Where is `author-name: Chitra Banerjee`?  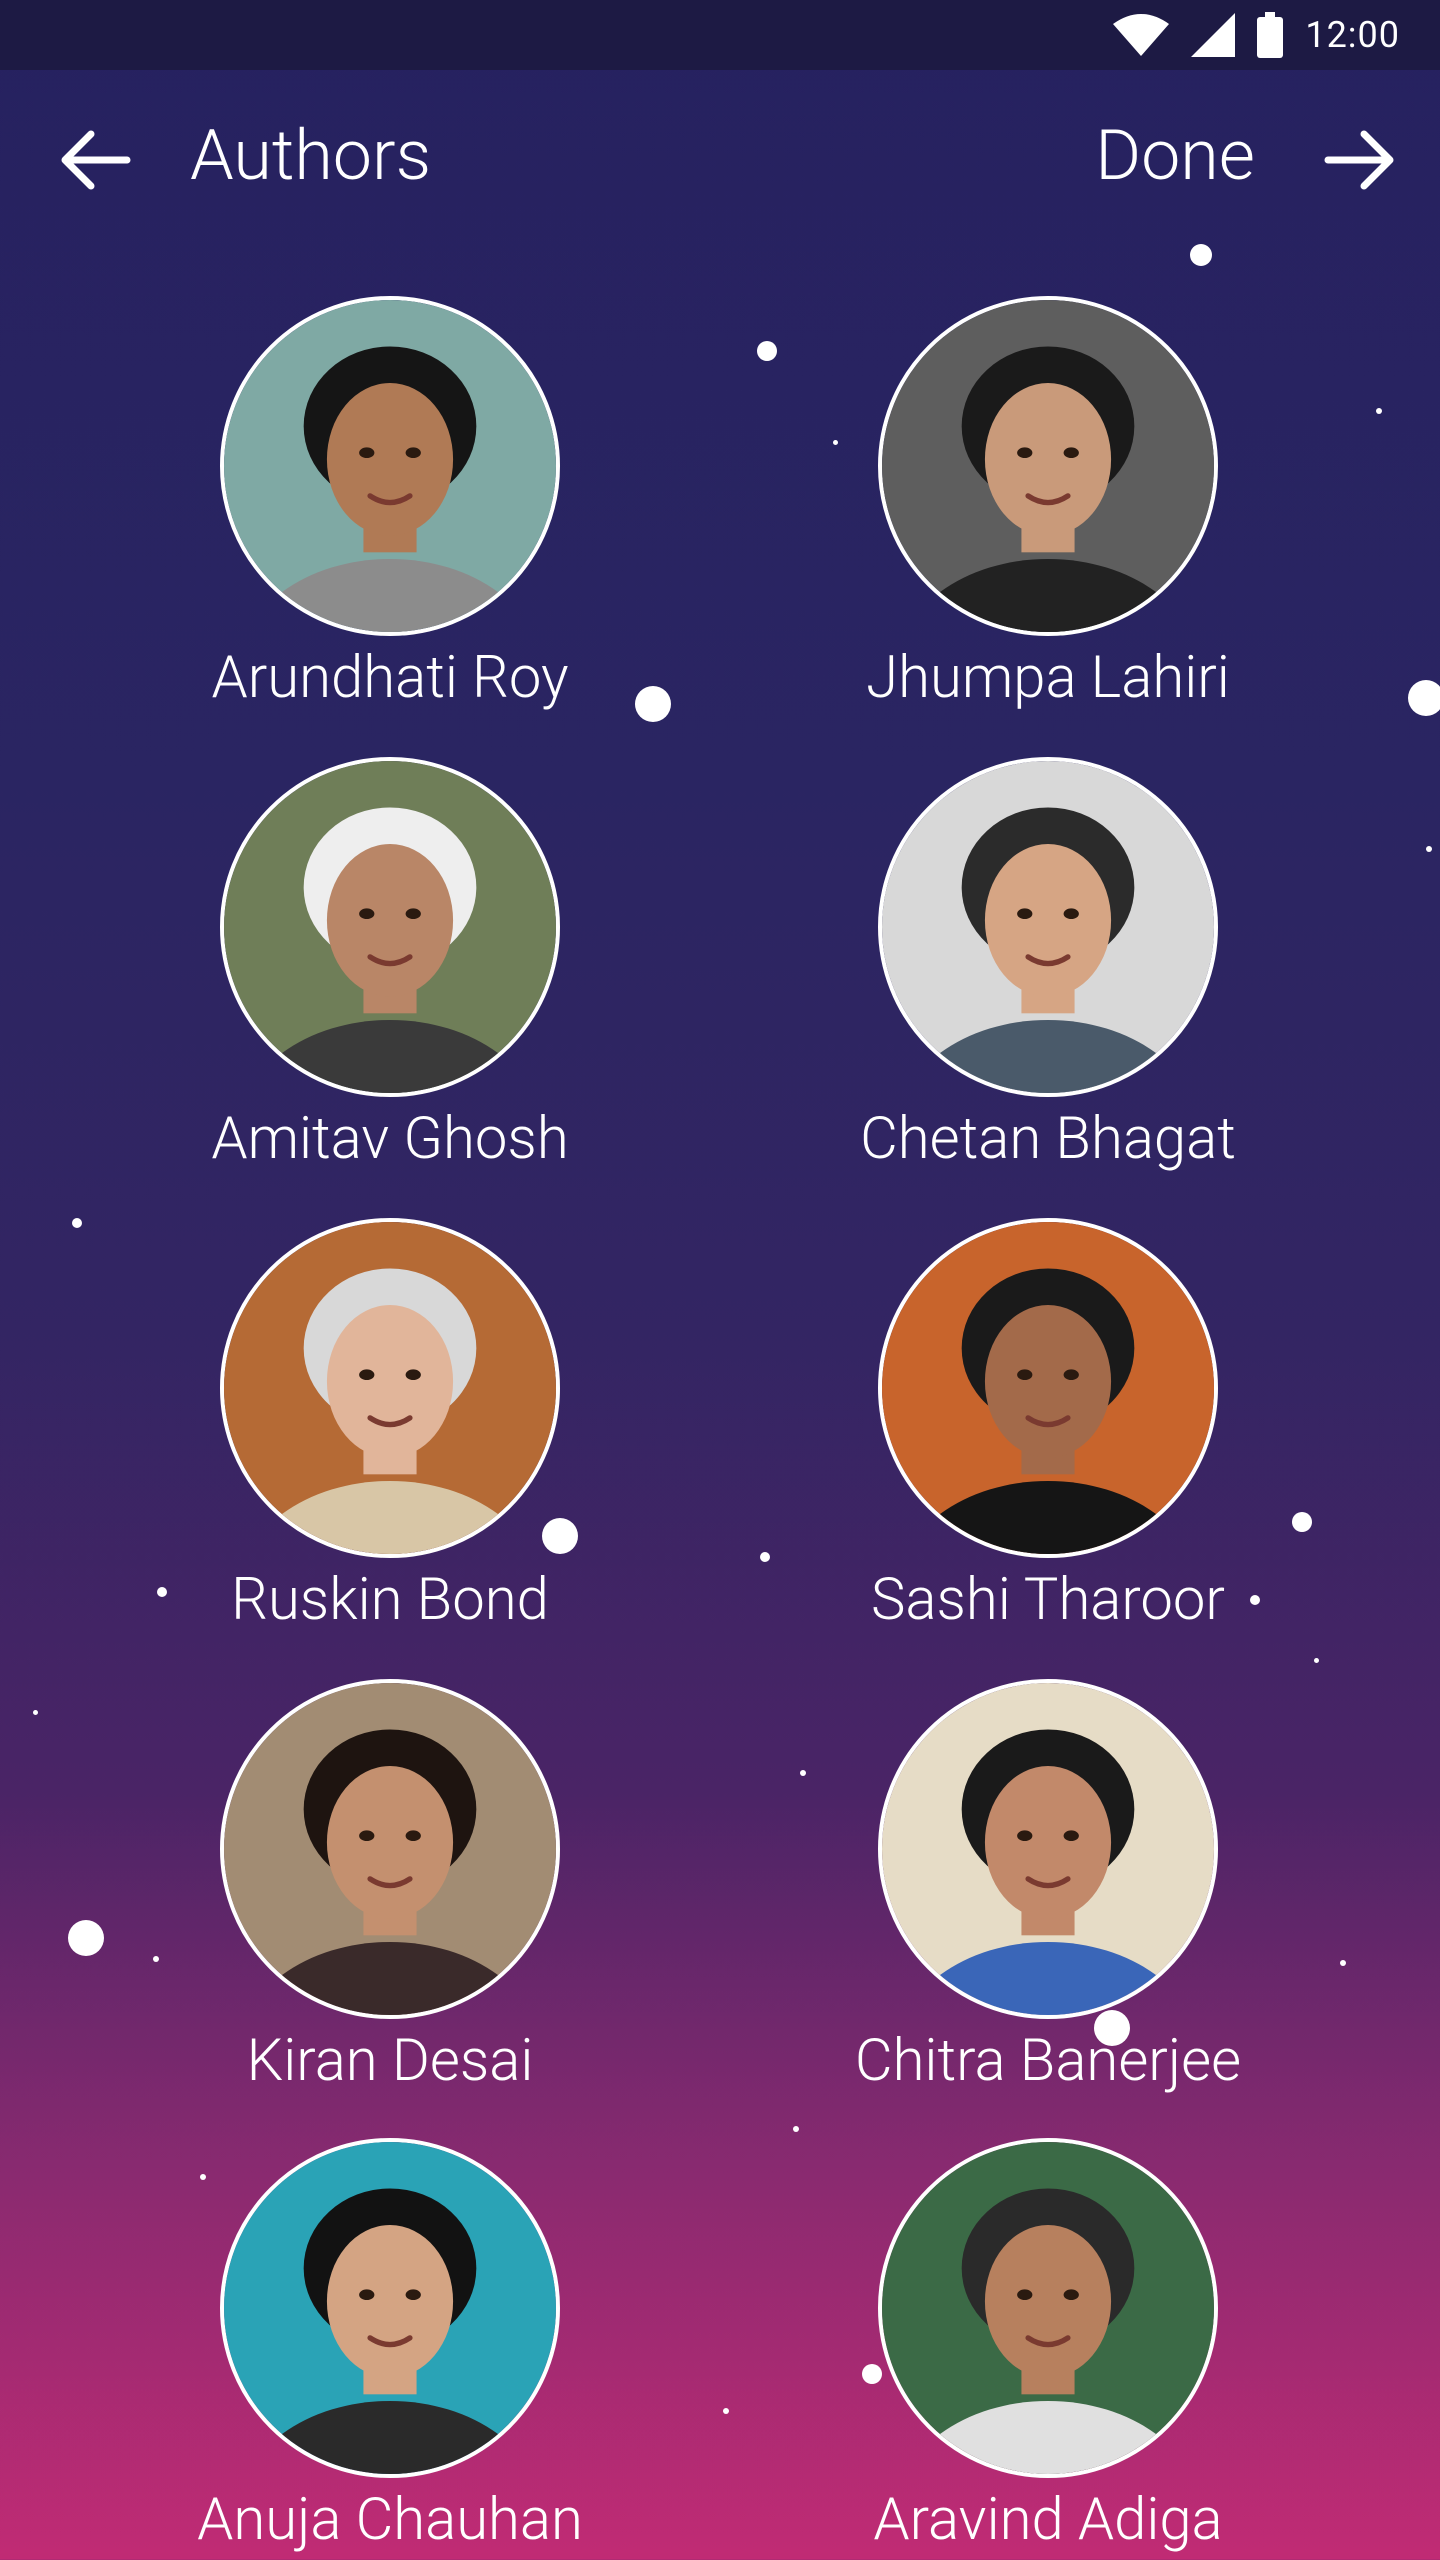
author-name: Chitra Banerjee is located at coordinates (1048, 2061).